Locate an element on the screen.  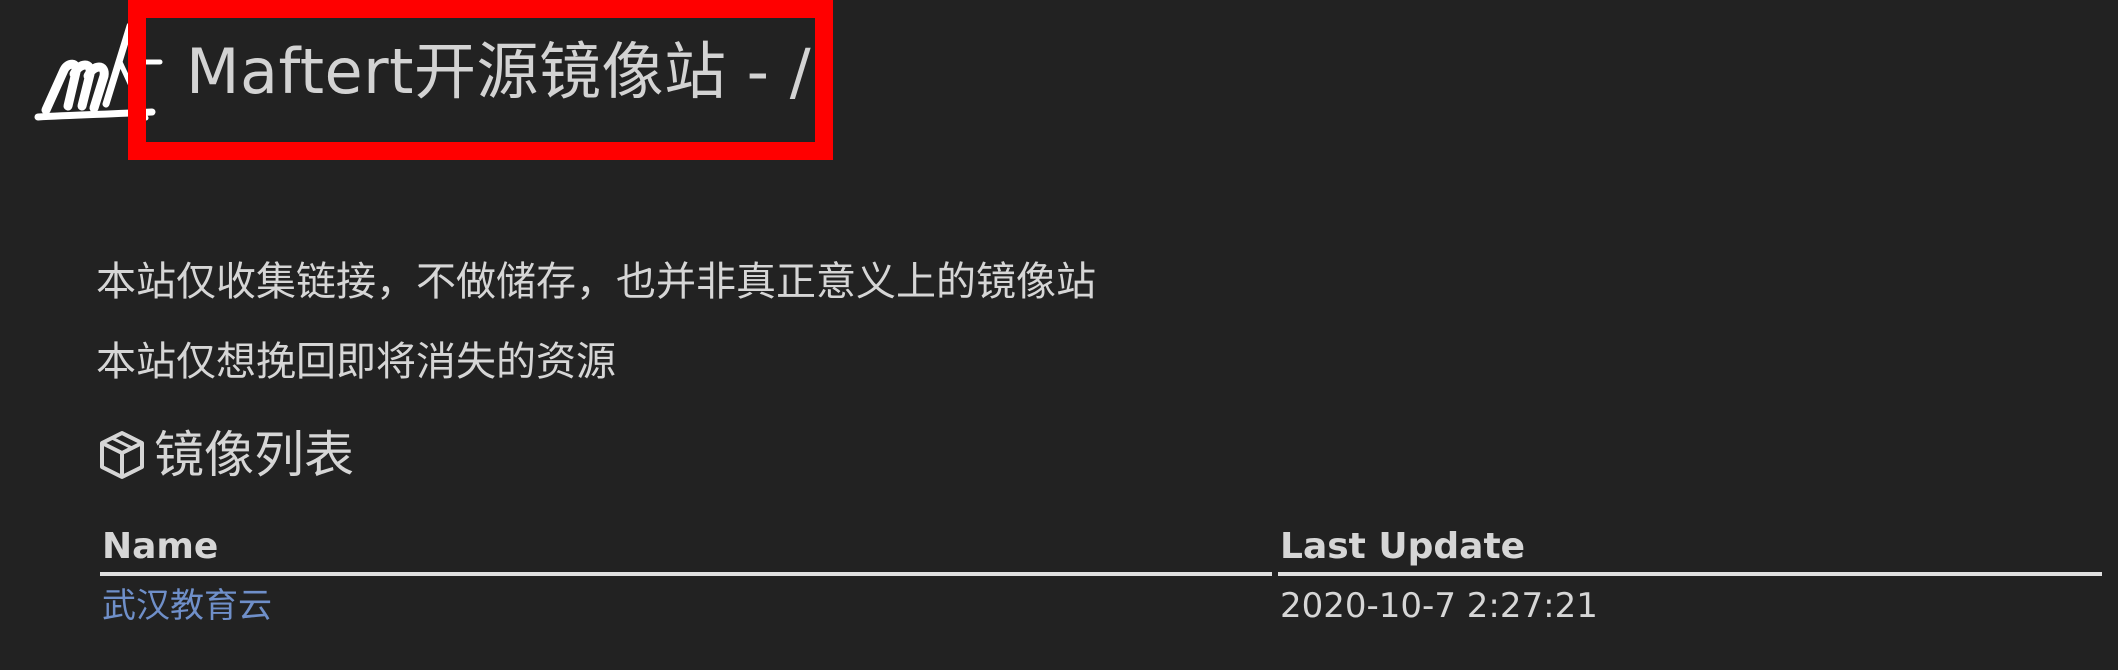
mirror-list-heading: 镜像列表 is located at coordinates (225, 455).